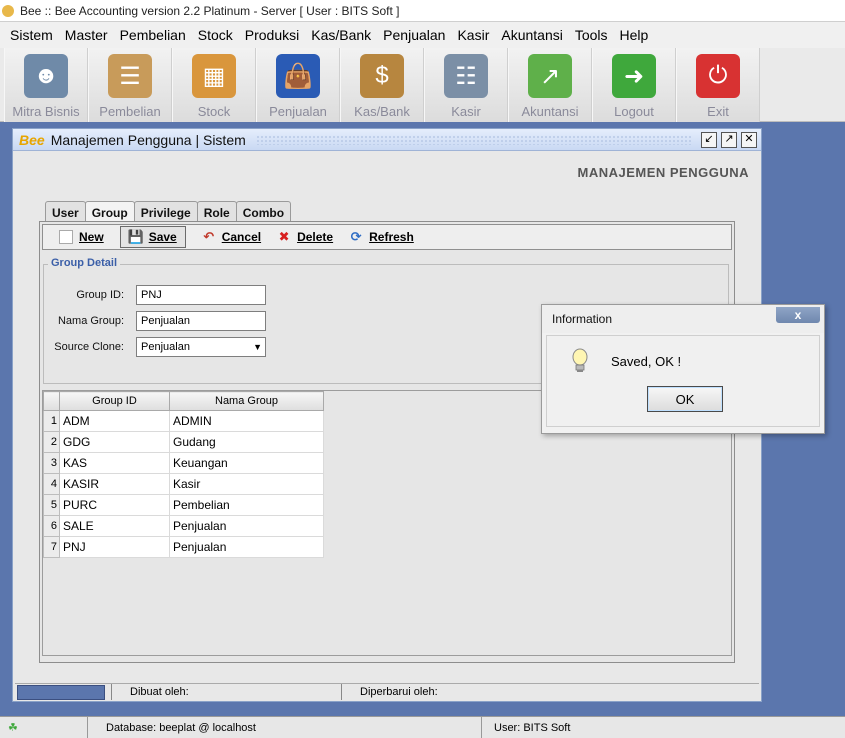 The width and height of the screenshot is (845, 738). What do you see at coordinates (46, 76) in the screenshot?
I see `partners-icon: ☻` at bounding box center [46, 76].